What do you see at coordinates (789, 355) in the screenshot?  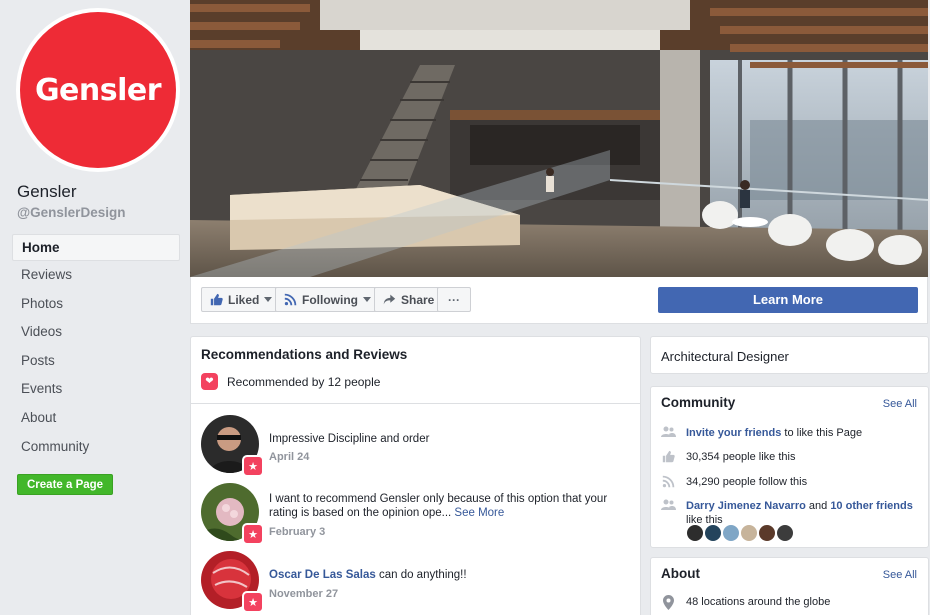 I see `category-card: Architectural Designer` at bounding box center [789, 355].